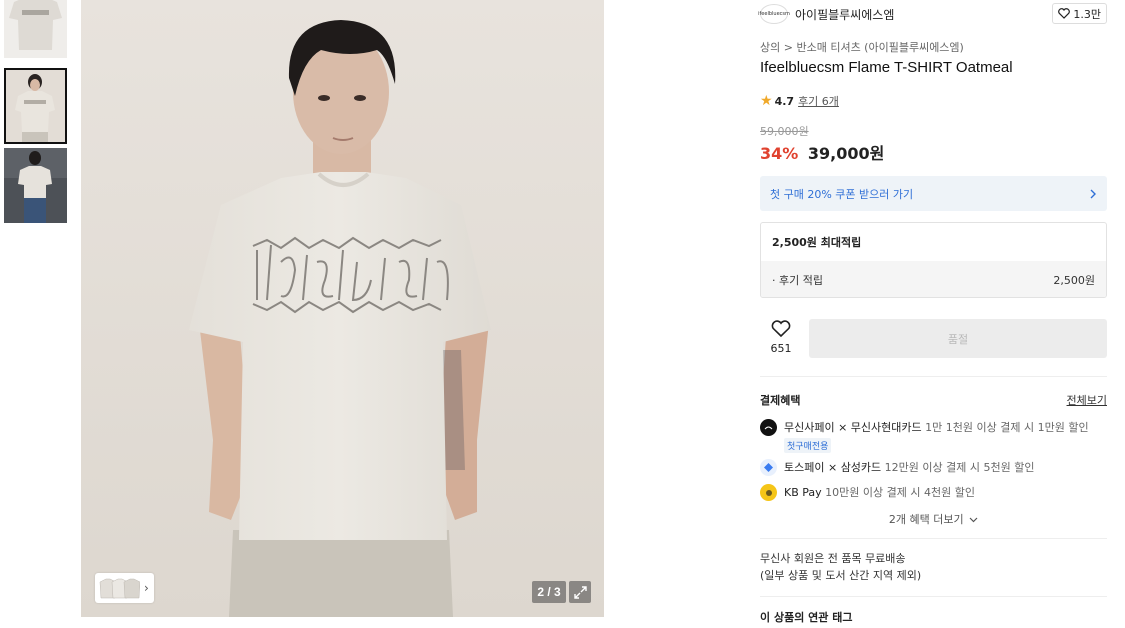  Describe the element at coordinates (879, 47) in the screenshot. I see `breadcrumb-subcategory: 반소매 티셔츠 (아이필블루씨에스엠)` at that location.